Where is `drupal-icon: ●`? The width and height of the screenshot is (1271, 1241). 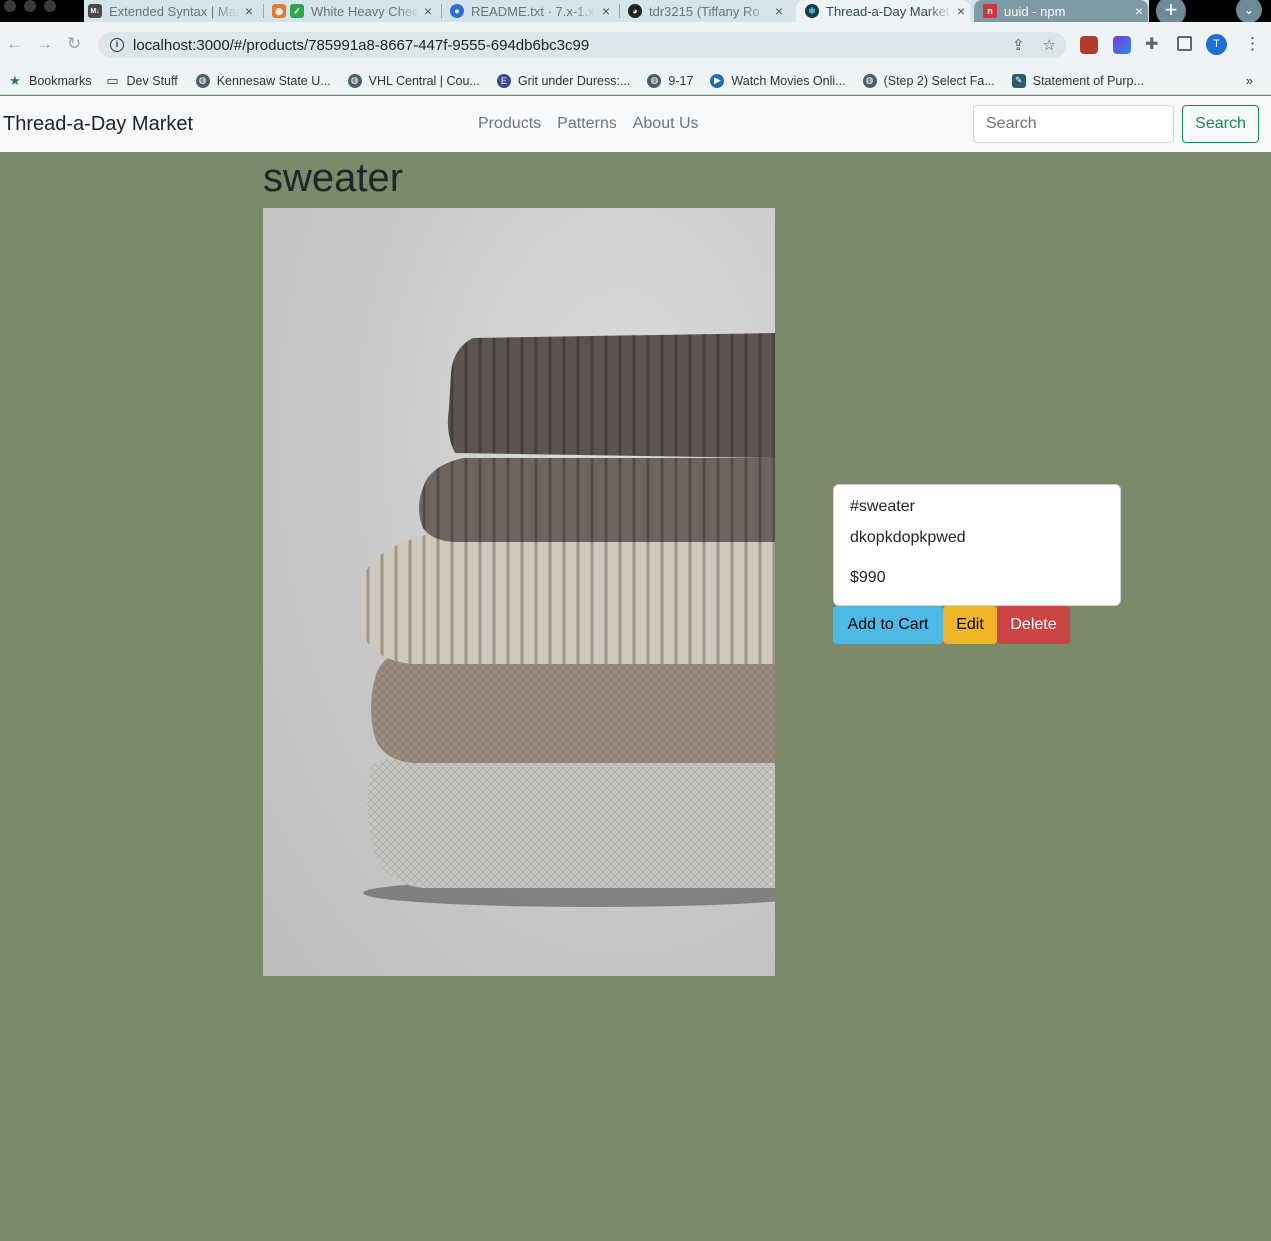 drupal-icon: ● is located at coordinates (457, 11).